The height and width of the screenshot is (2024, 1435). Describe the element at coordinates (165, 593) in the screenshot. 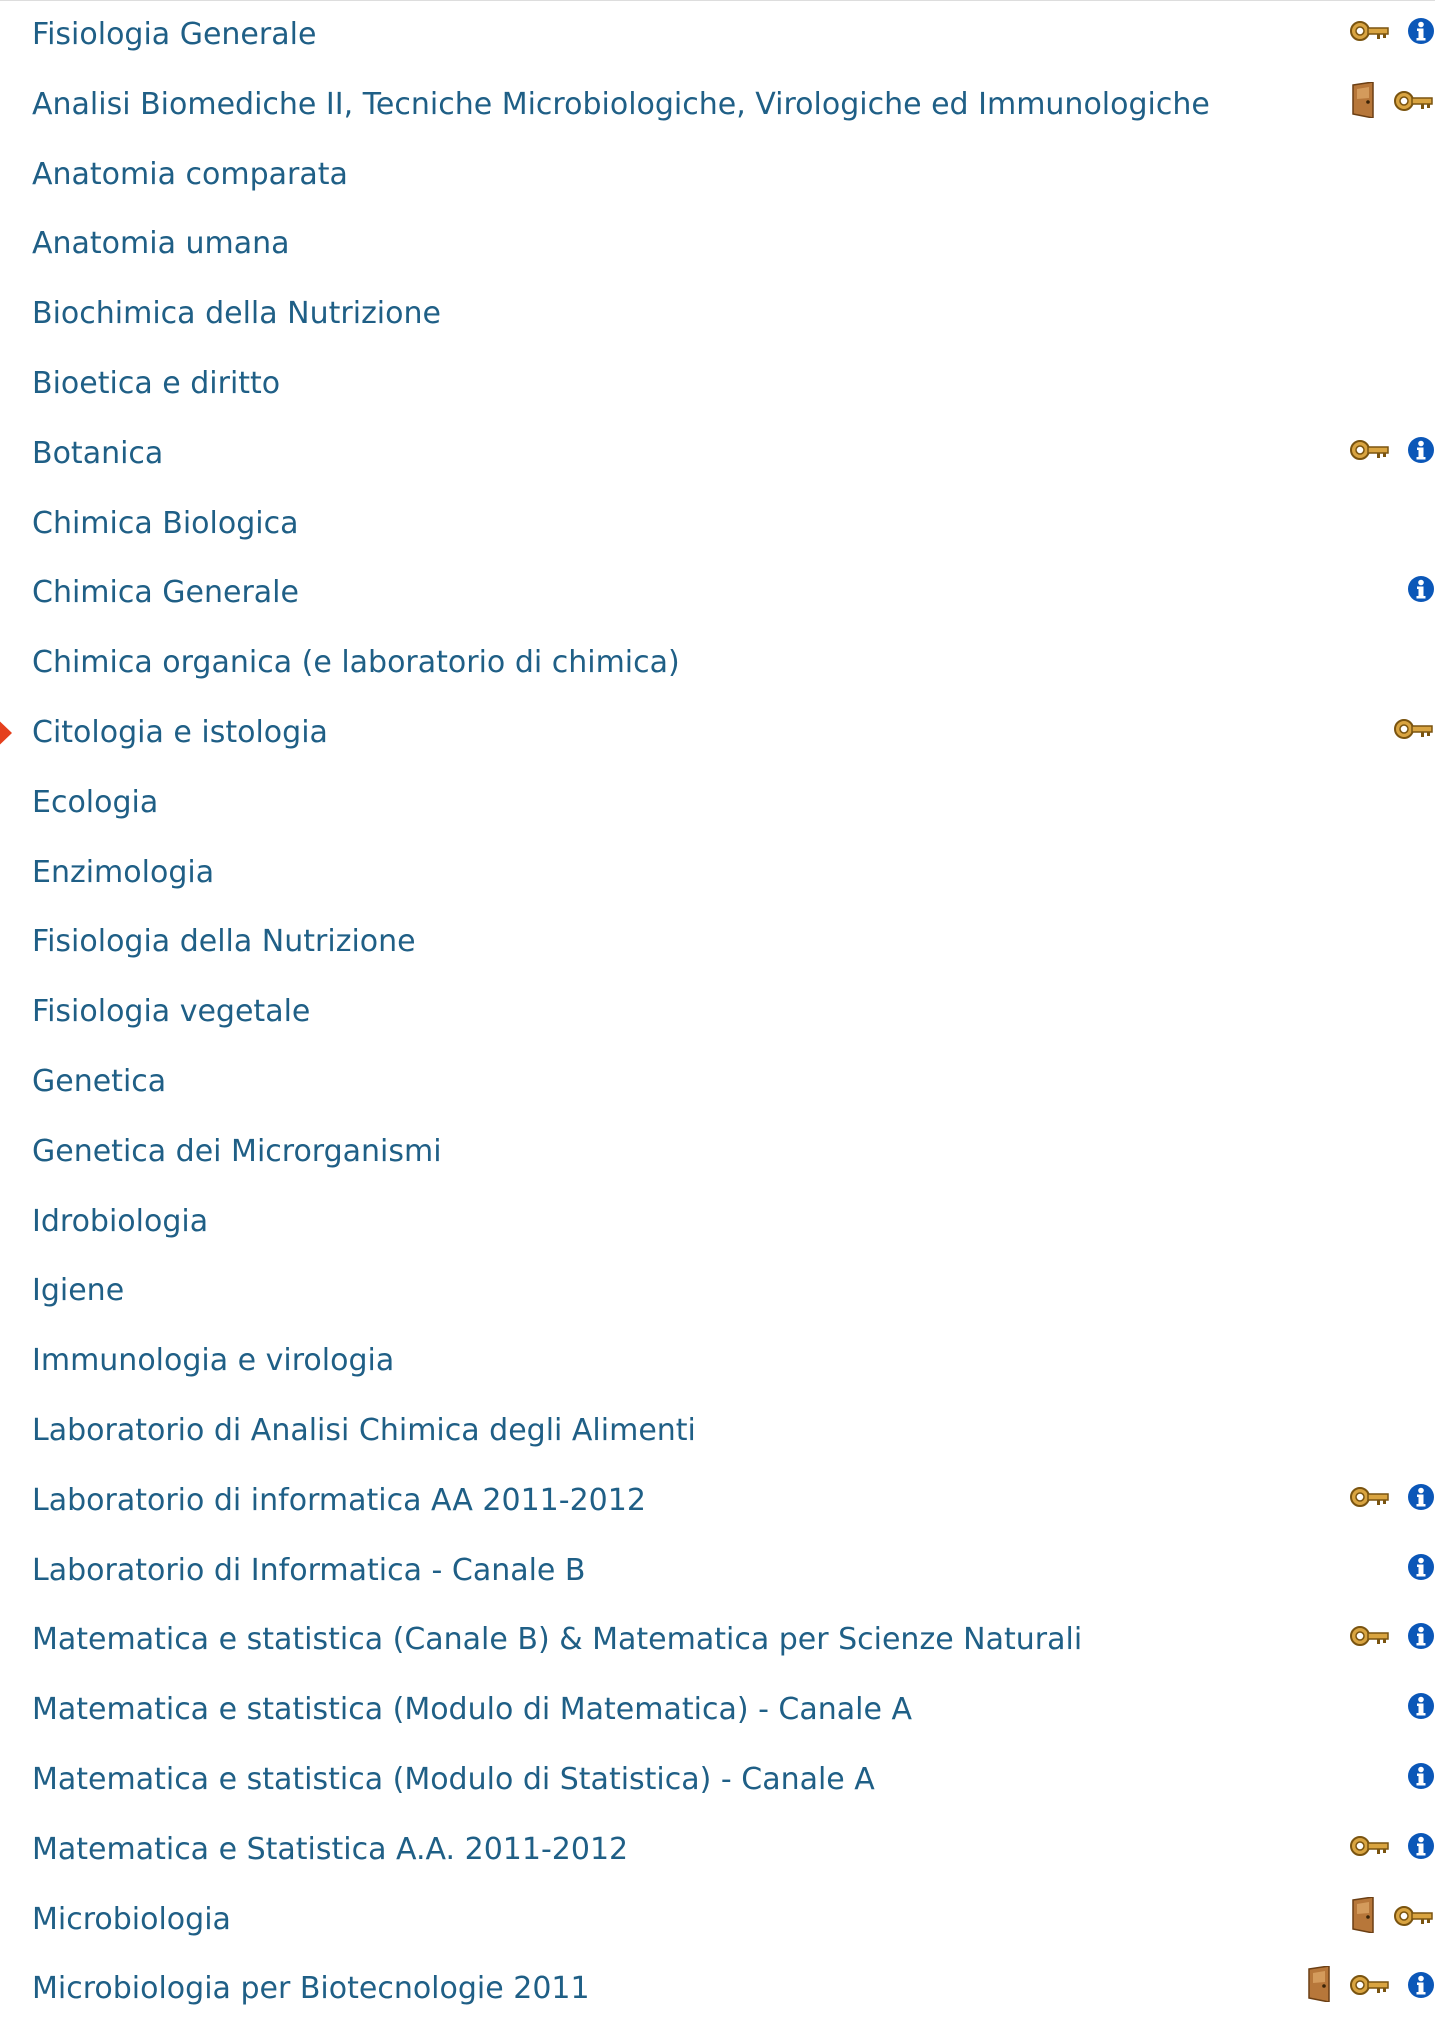

I see `course-link: Chimica Generale` at that location.